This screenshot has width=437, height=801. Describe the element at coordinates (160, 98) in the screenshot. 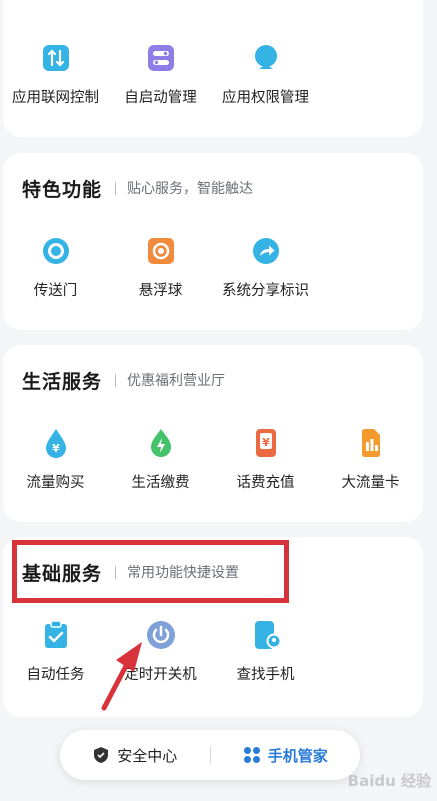

I see `item-label: 自启动管理` at that location.